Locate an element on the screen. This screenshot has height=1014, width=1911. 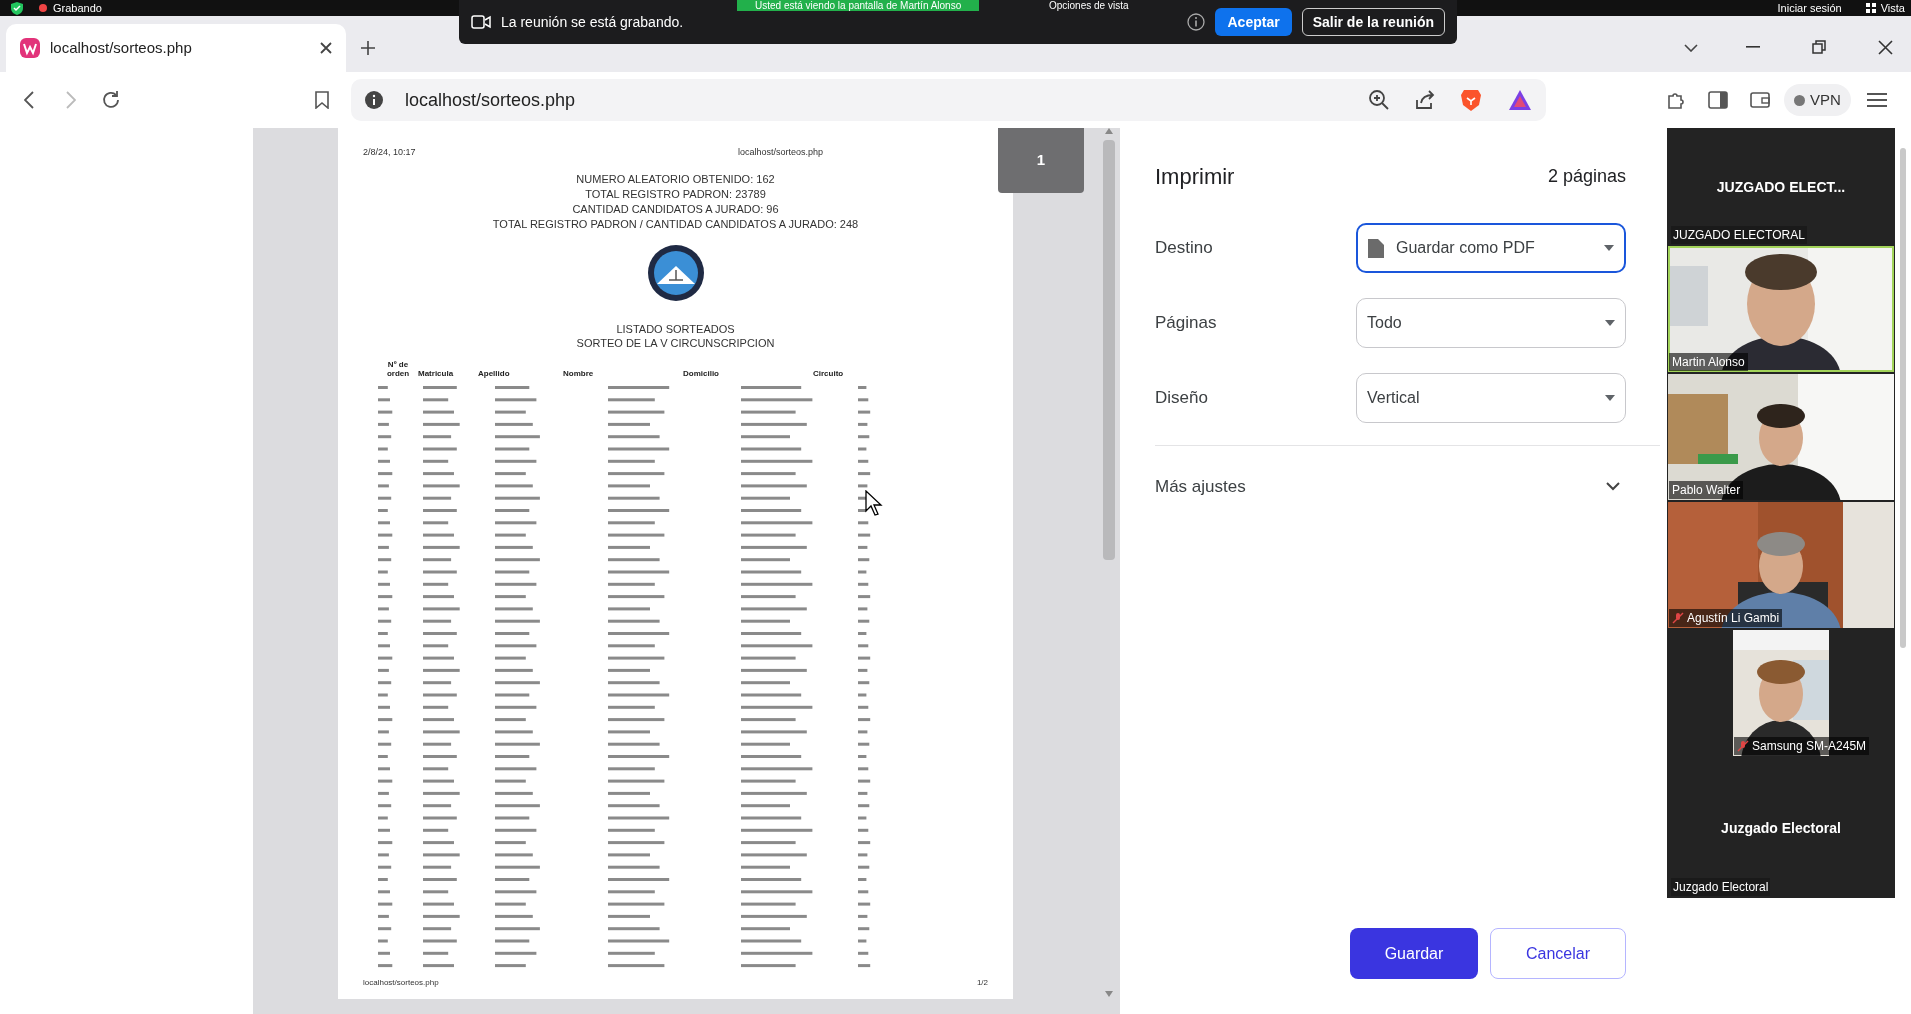
wallet-icon is located at coordinates (1760, 100).